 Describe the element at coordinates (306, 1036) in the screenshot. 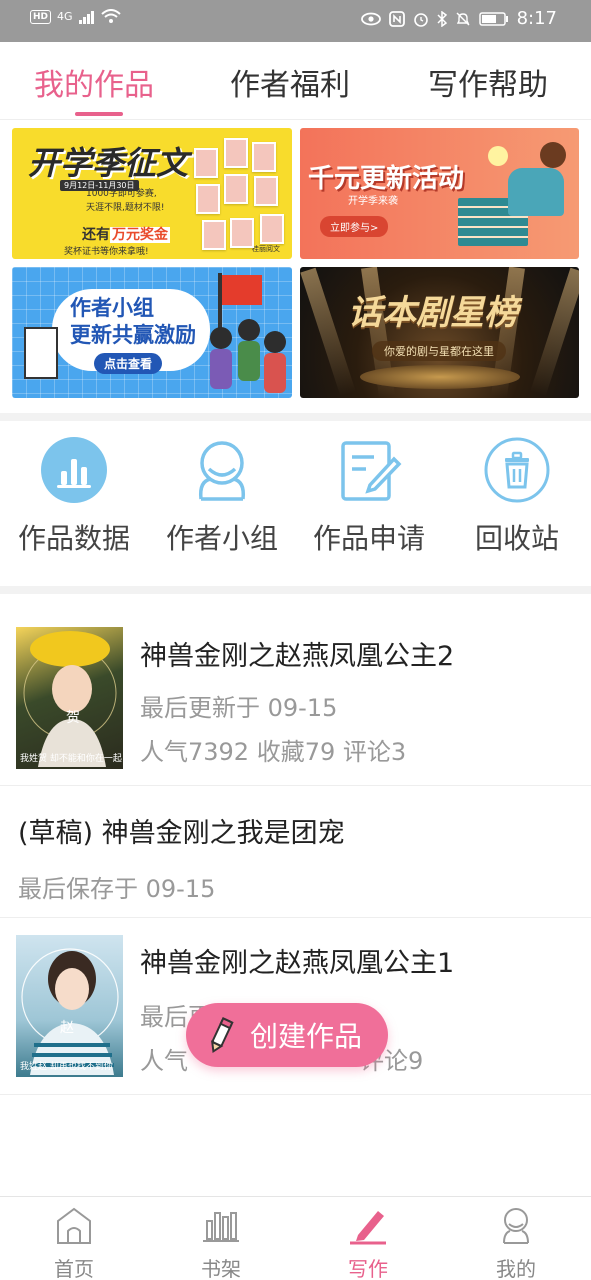

I see `create-work-label: 创建作品` at that location.